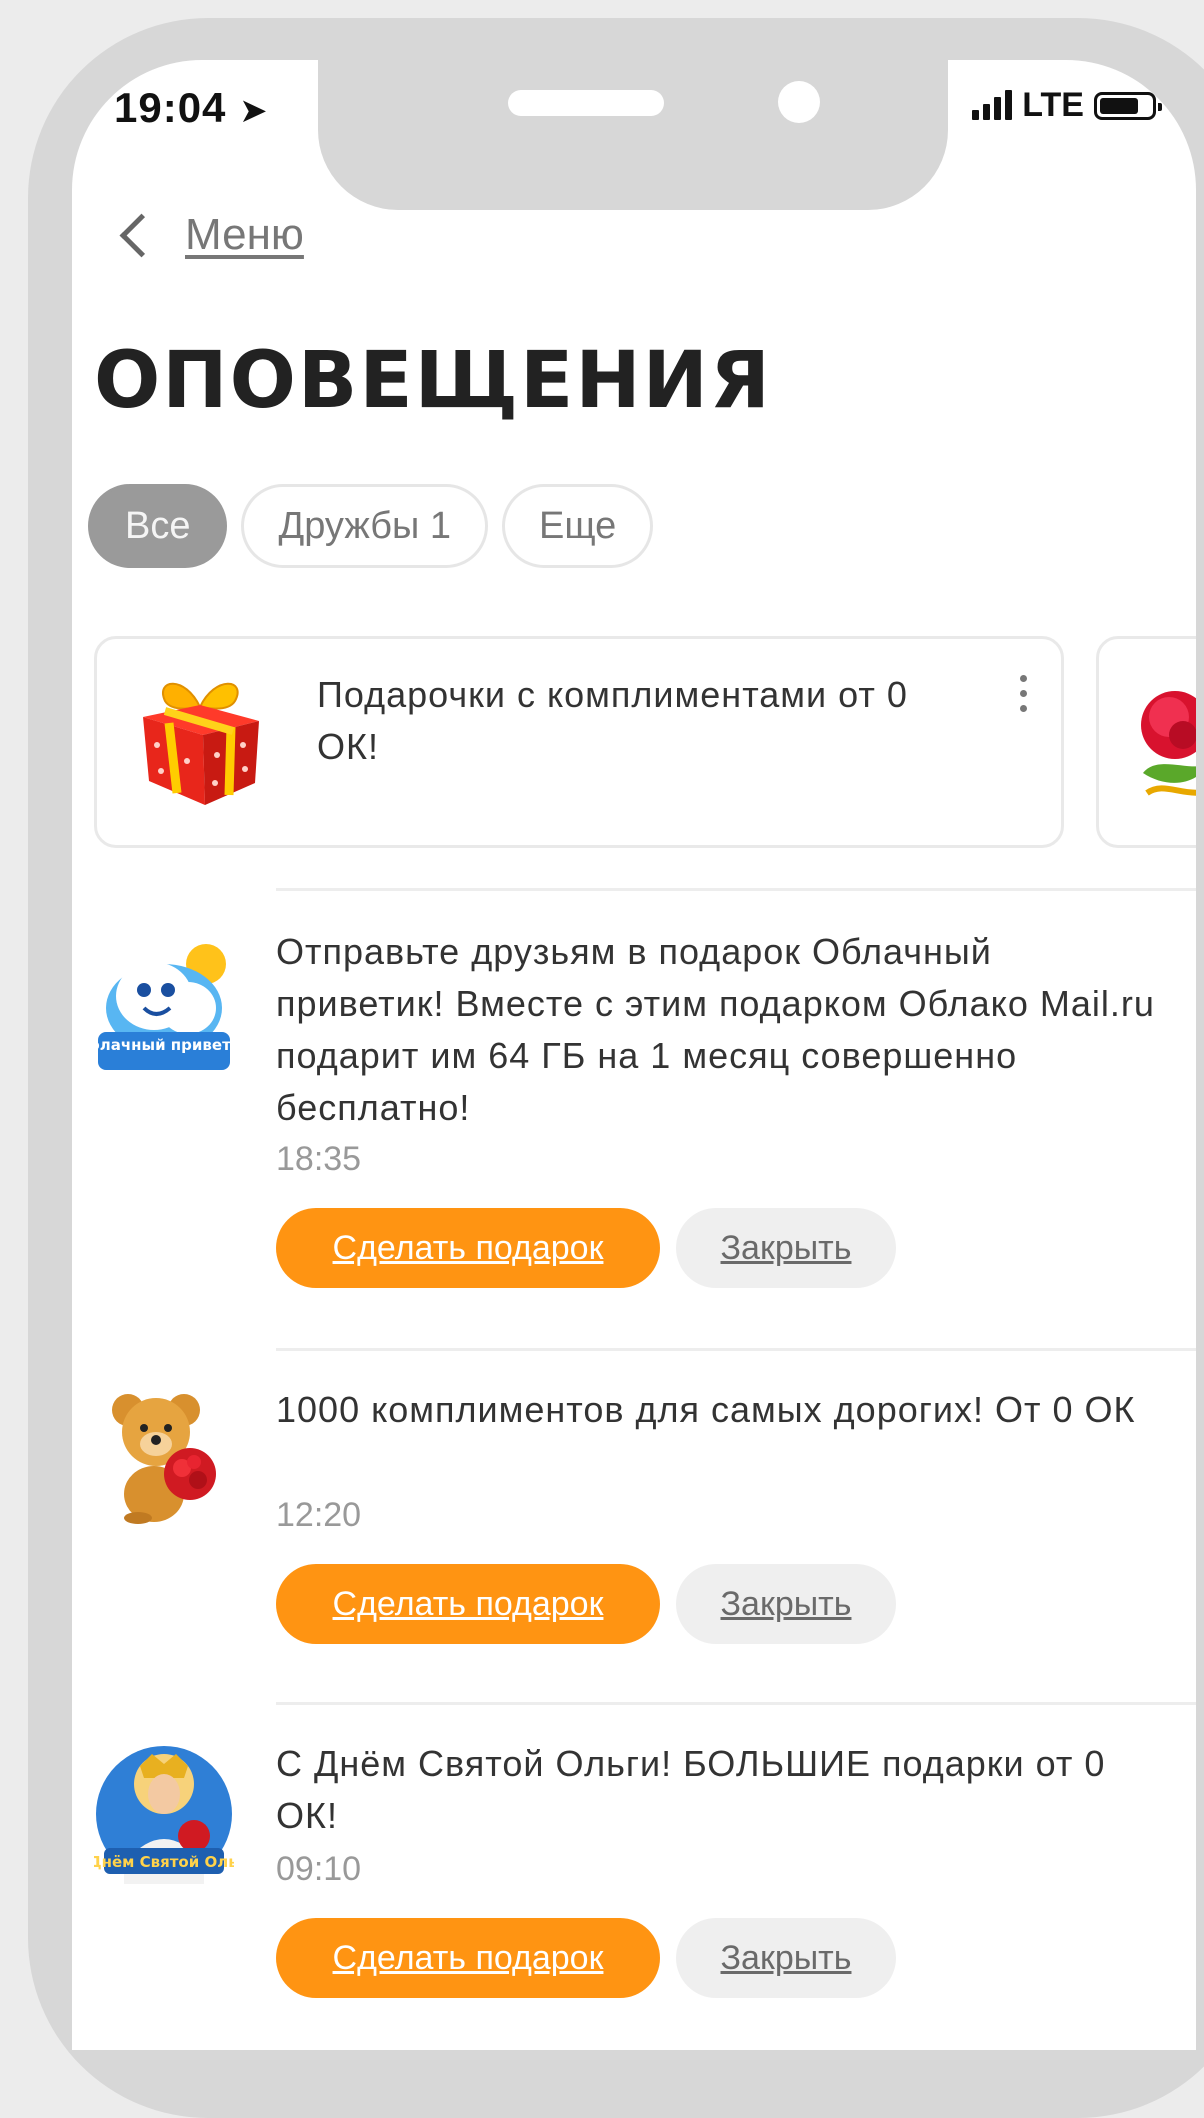  I want to click on promo-card, so click(1146, 742).